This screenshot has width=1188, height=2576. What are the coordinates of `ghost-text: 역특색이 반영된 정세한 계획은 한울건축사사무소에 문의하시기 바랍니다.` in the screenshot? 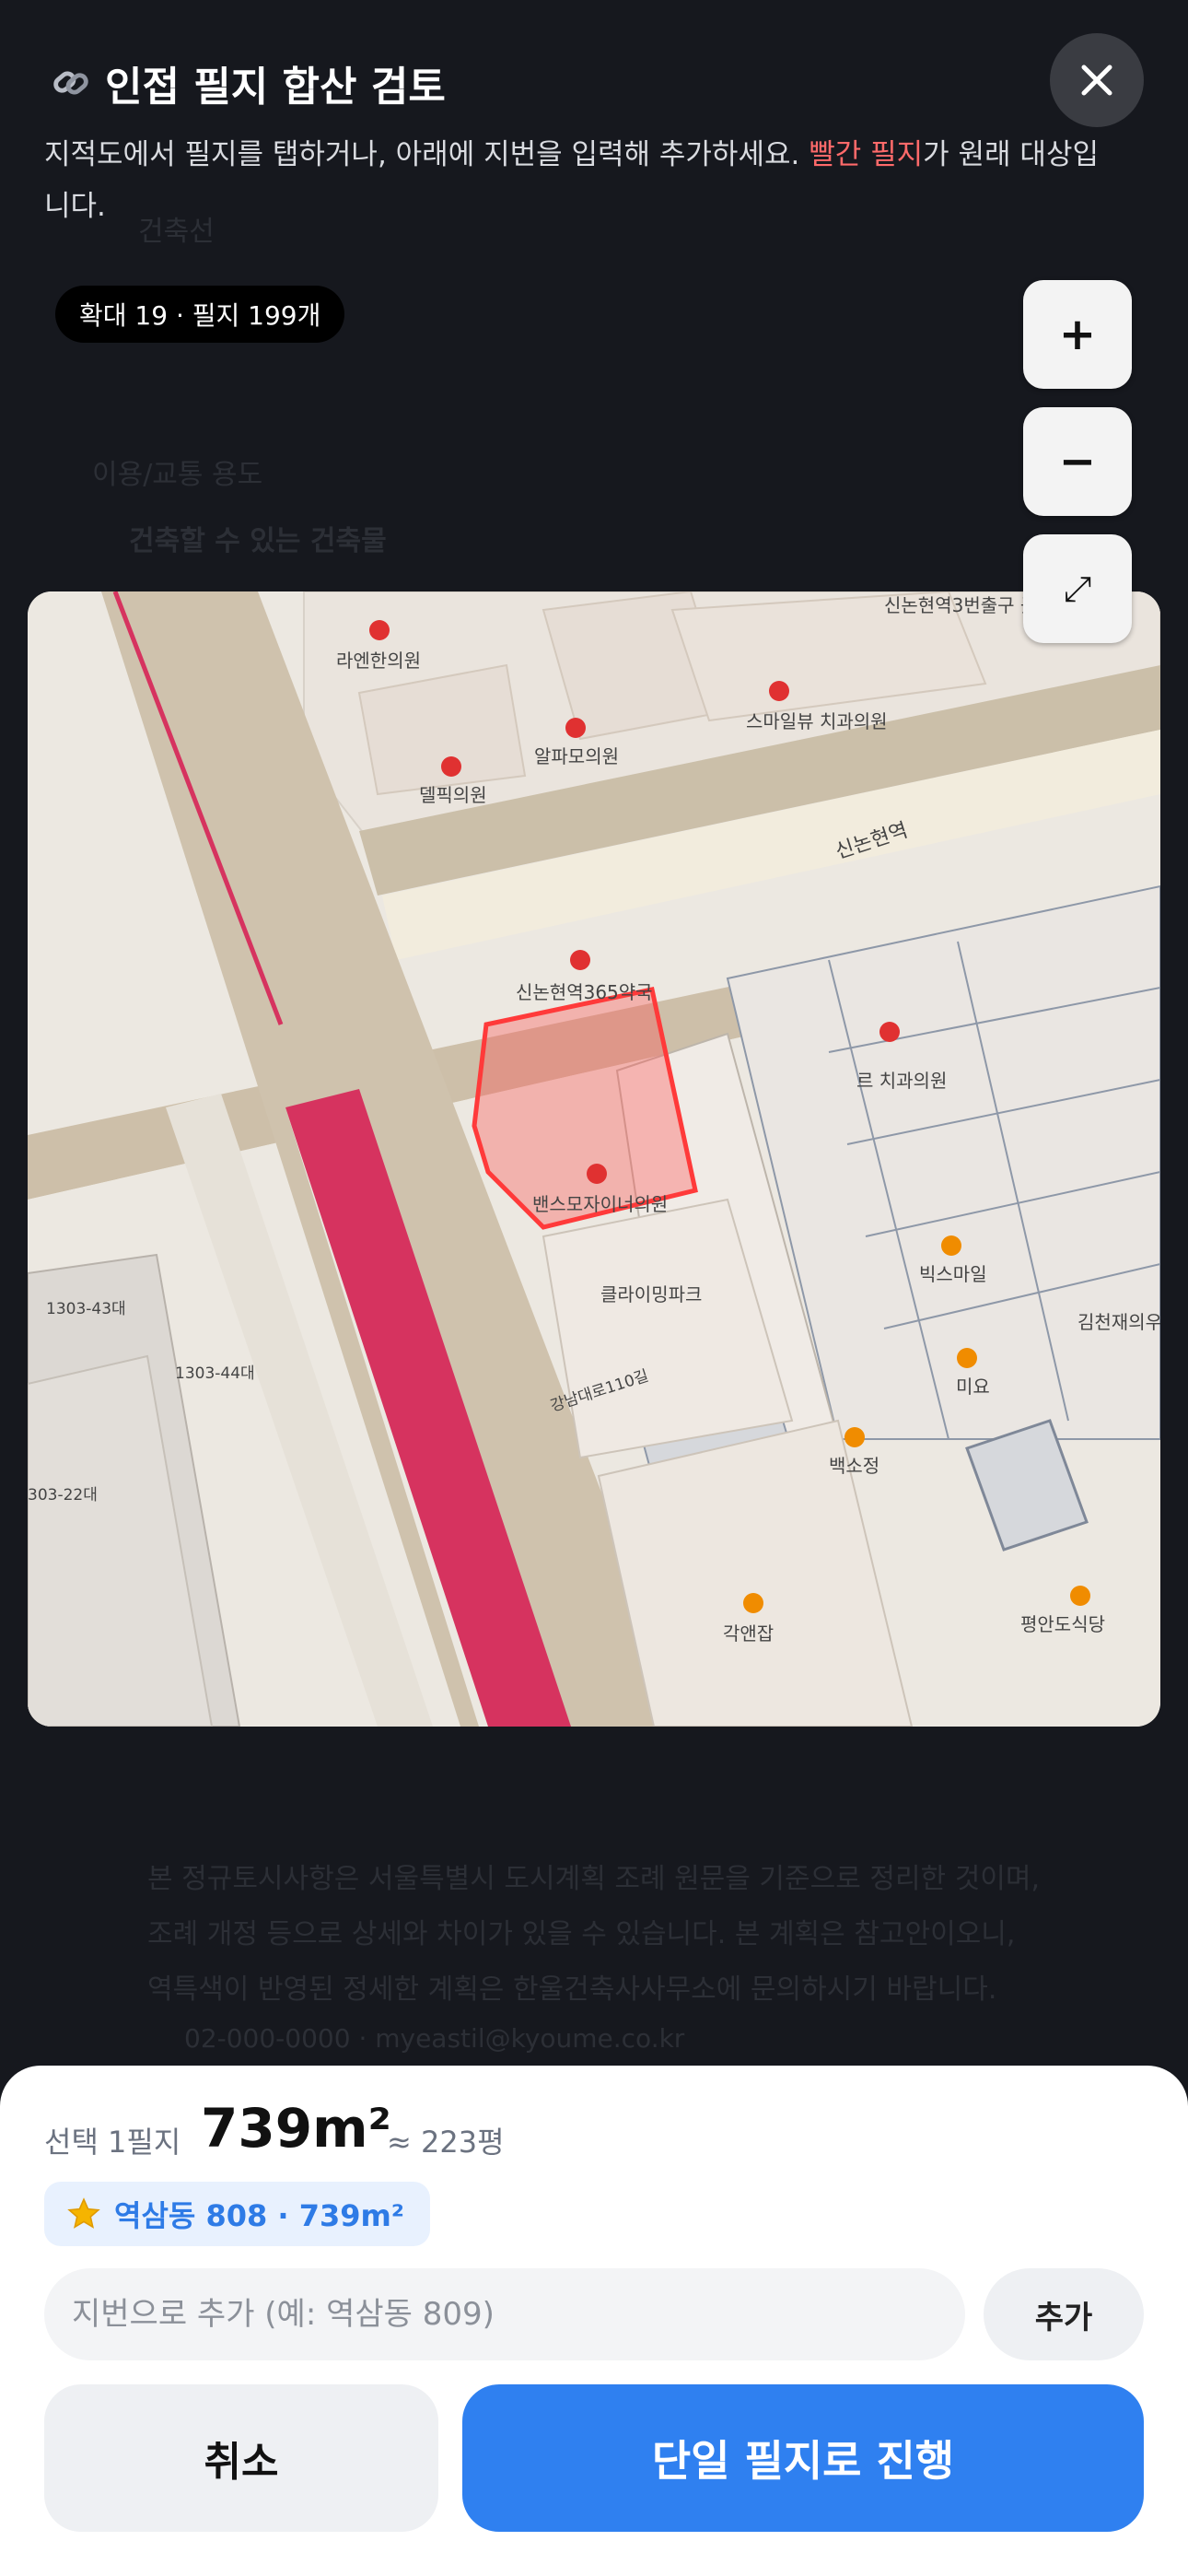 It's located at (572, 1989).